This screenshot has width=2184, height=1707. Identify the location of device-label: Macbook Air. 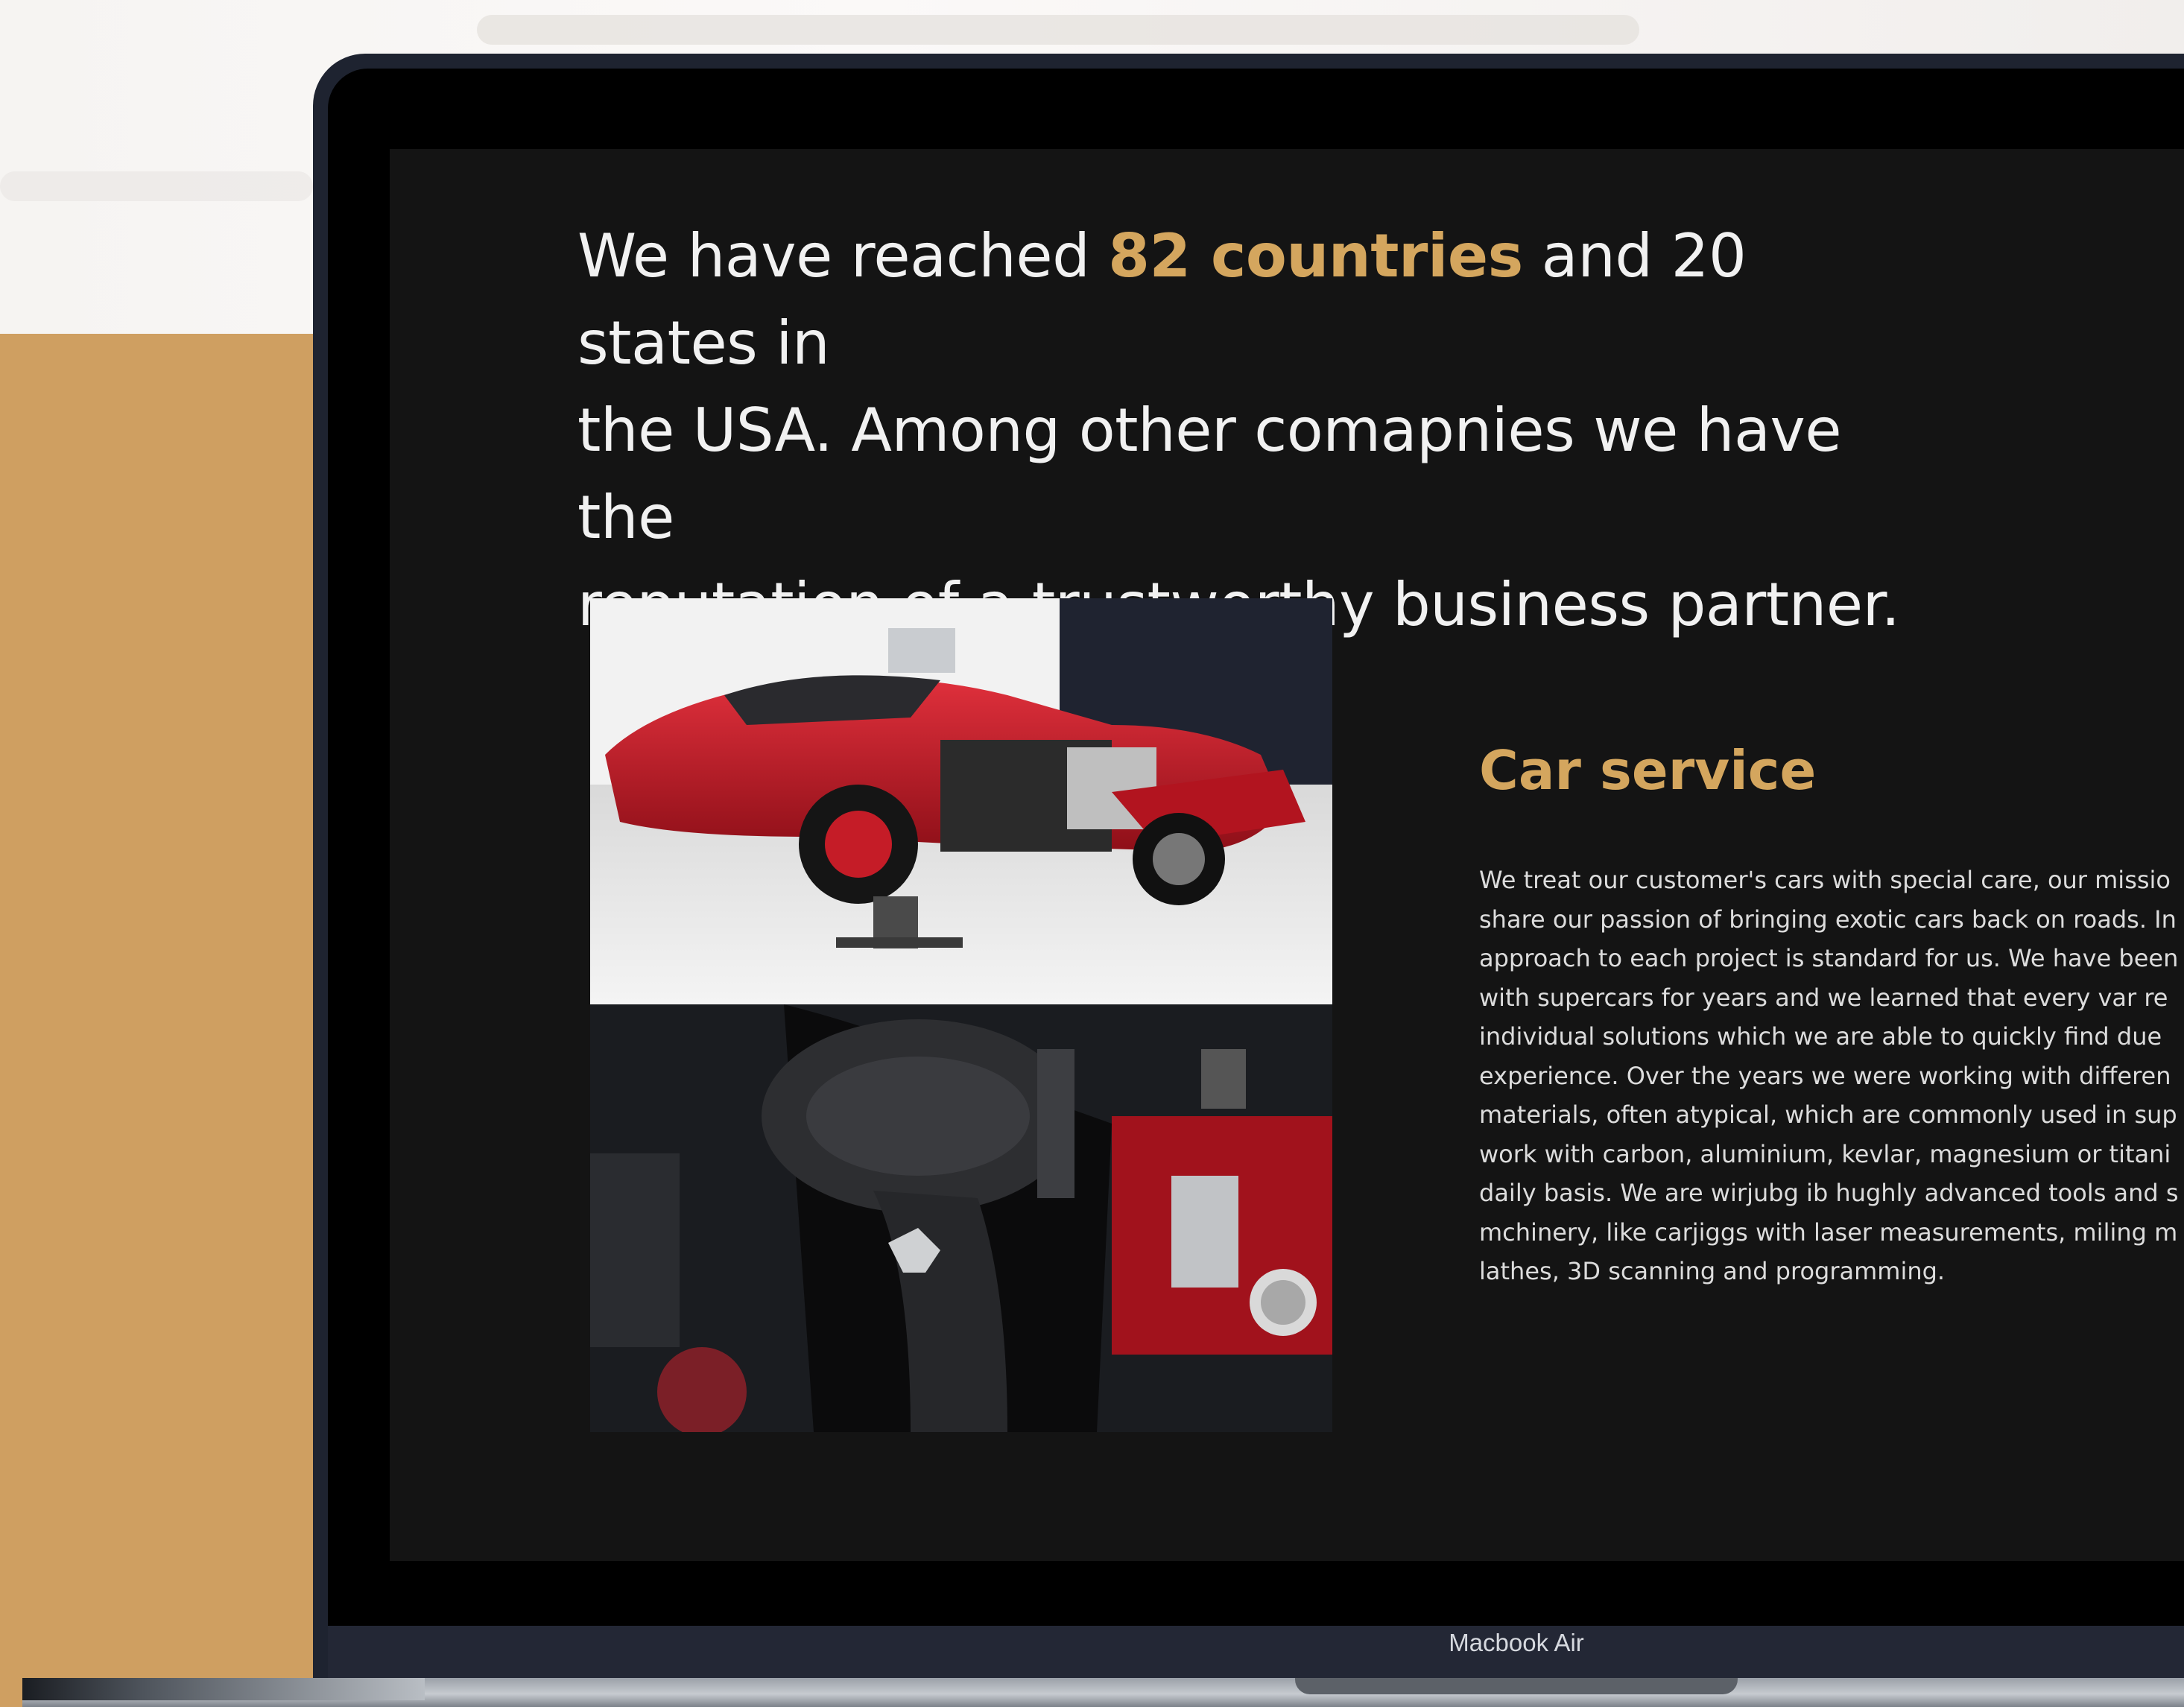
(1516, 1642).